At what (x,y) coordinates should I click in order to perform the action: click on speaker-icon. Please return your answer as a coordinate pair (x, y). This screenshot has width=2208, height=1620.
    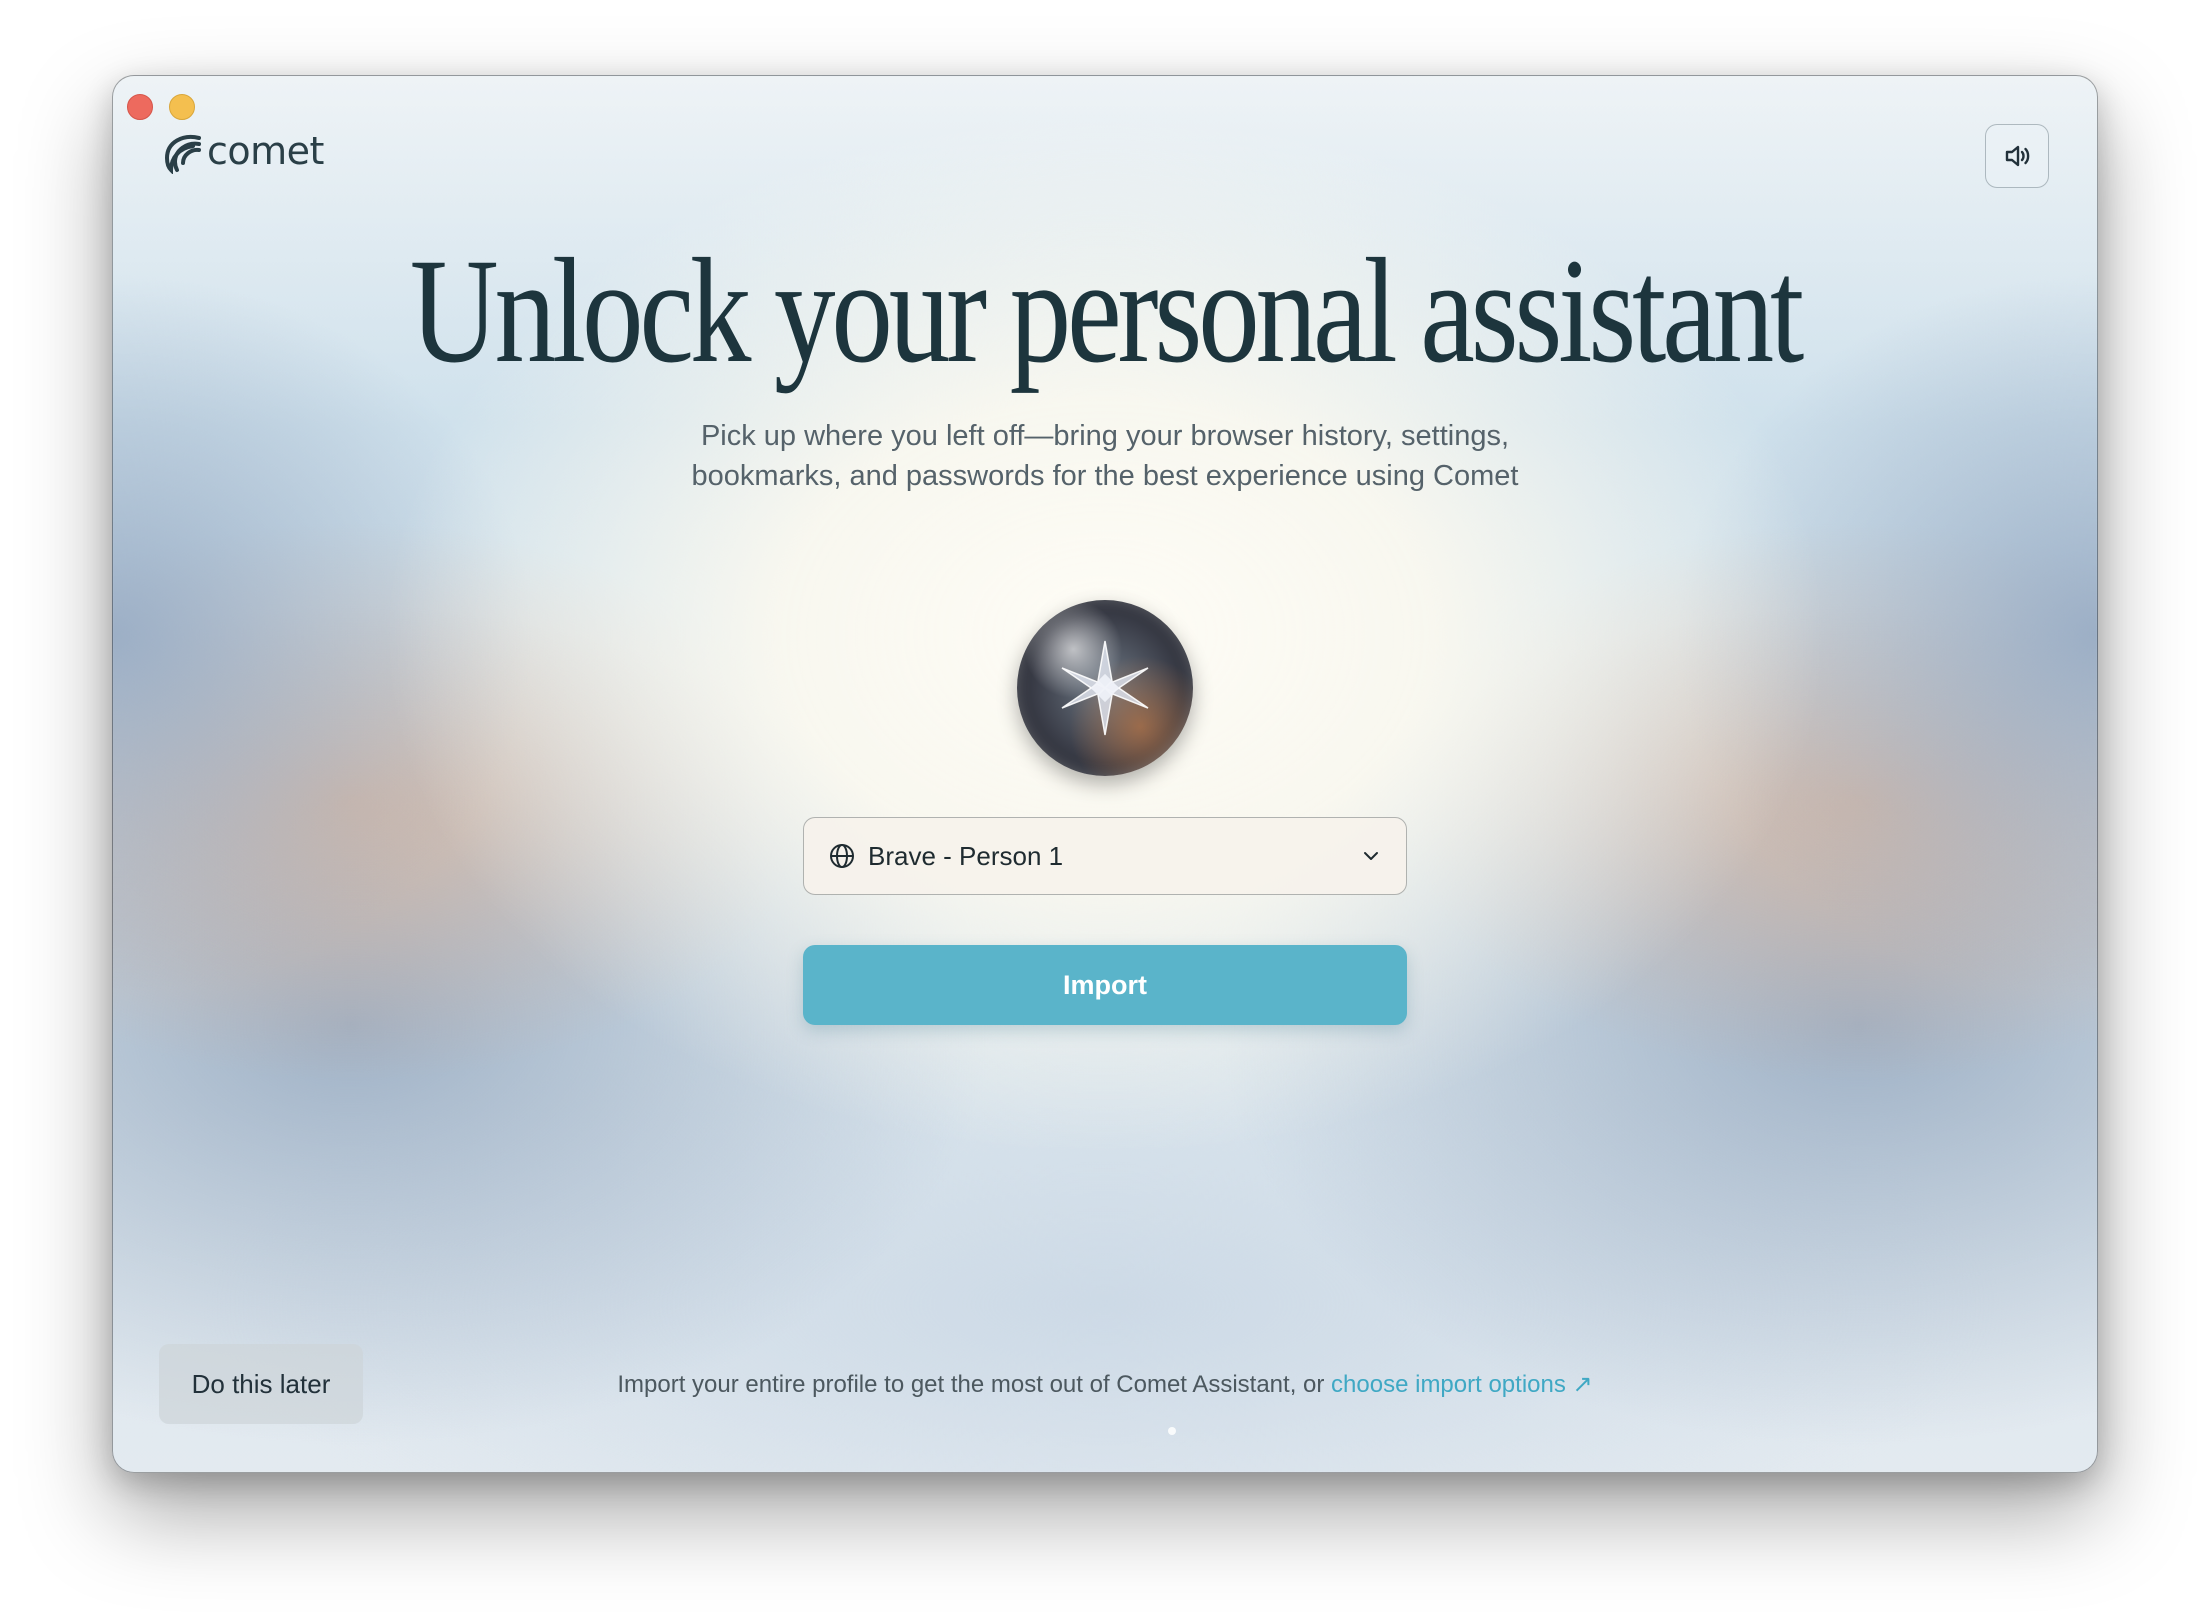
    Looking at the image, I should click on (2017, 156).